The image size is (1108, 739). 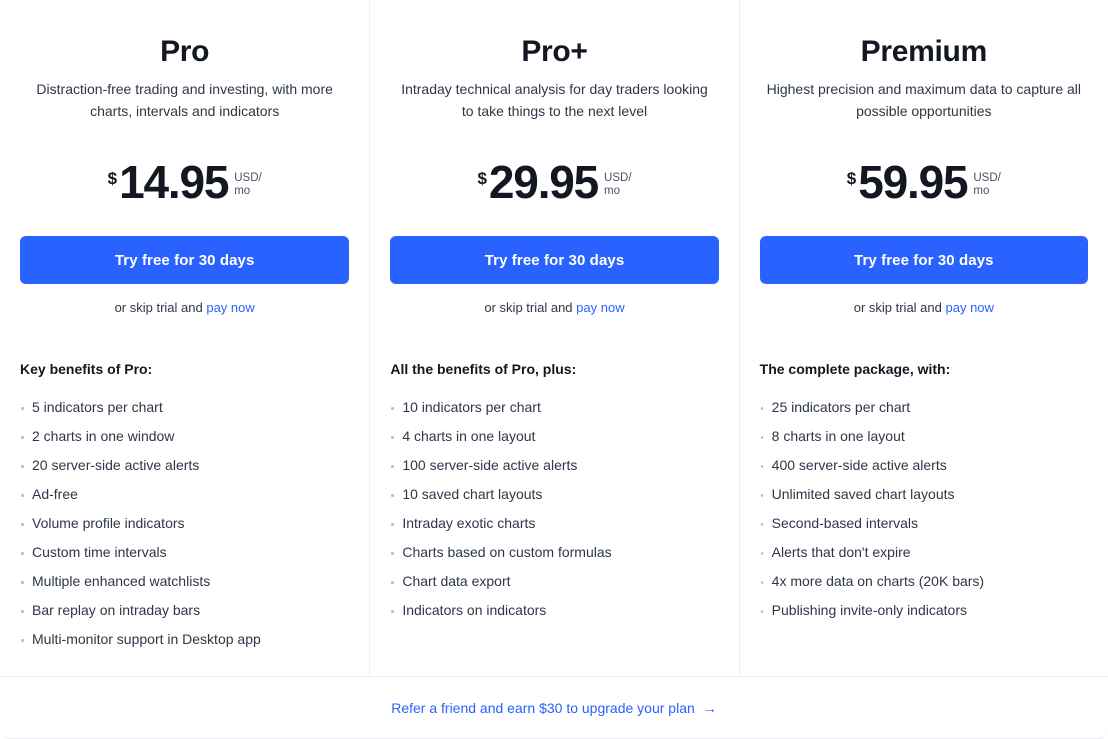 I want to click on price-currency-pro-plus: $, so click(x=482, y=178).